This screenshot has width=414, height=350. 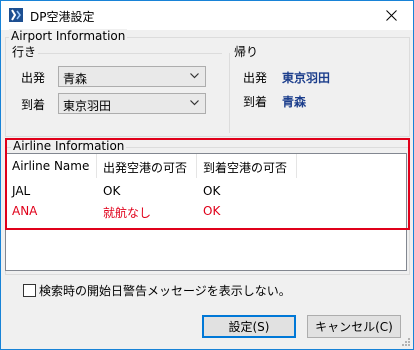 What do you see at coordinates (87, 106) in the screenshot?
I see `outbound-arrival-value: 東京羽田` at bounding box center [87, 106].